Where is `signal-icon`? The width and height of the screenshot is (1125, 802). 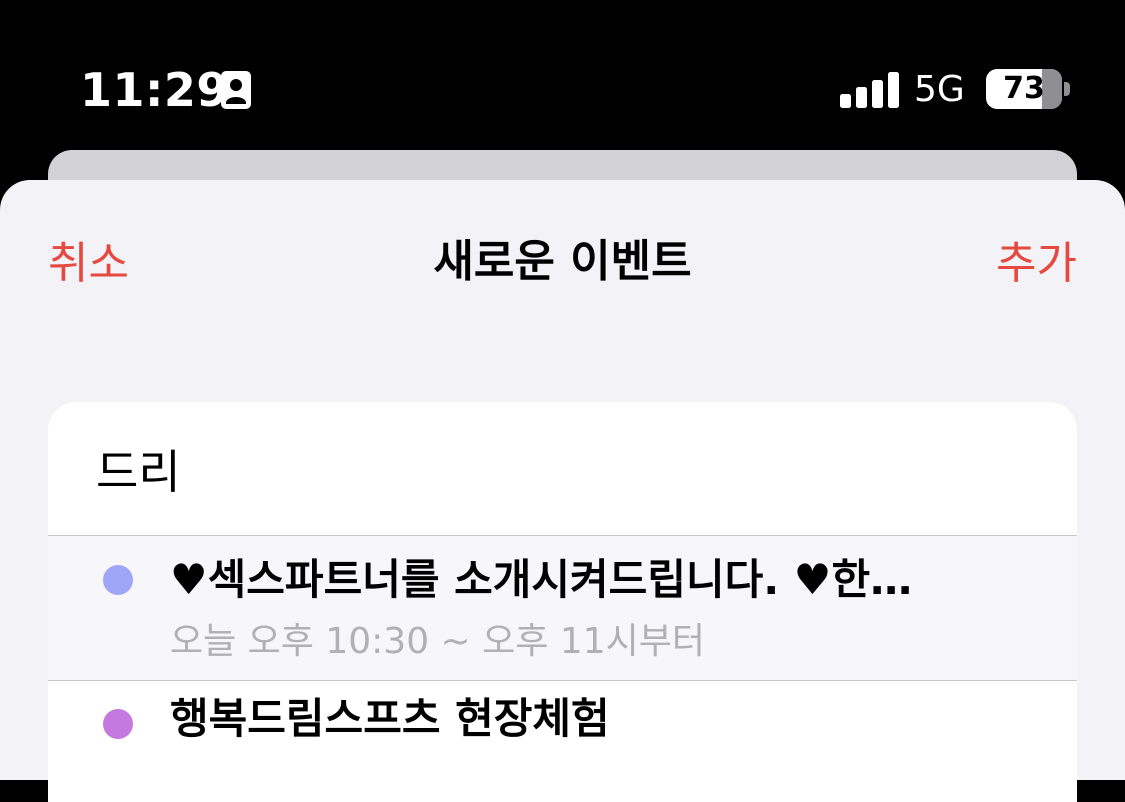
signal-icon is located at coordinates (869, 90).